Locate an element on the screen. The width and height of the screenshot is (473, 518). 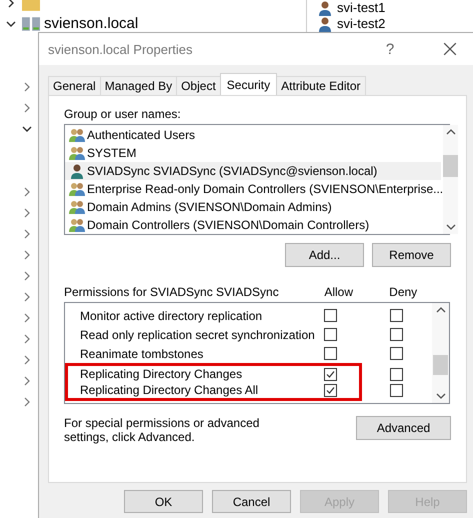
advanced-button: Advanced is located at coordinates (403, 428).